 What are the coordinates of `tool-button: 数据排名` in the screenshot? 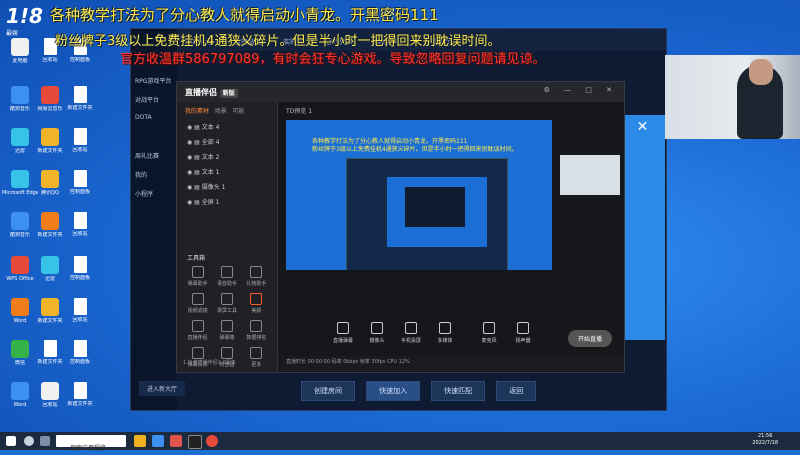 It's located at (256, 330).